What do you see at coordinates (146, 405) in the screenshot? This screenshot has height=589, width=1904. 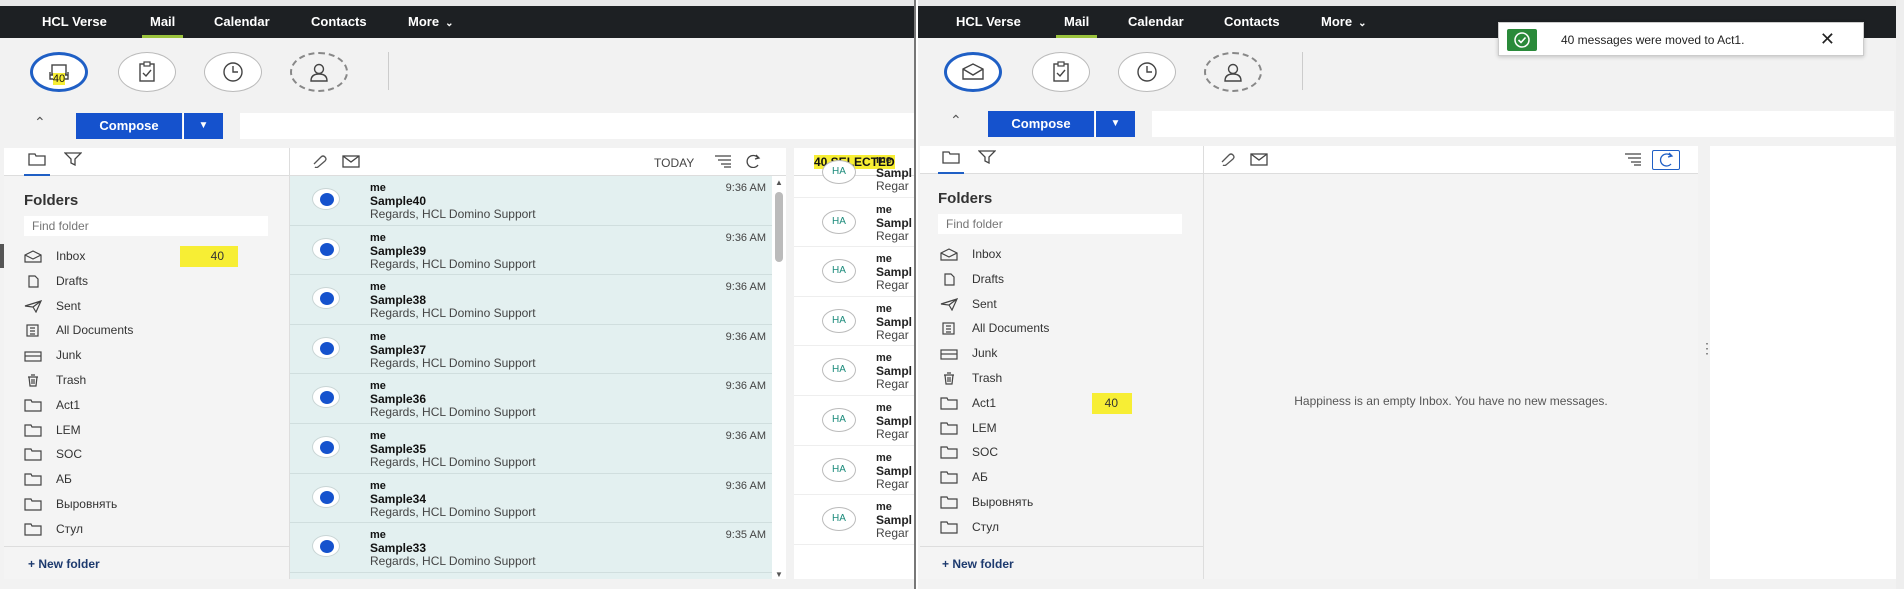 I see `folder-item-act1: Act1` at bounding box center [146, 405].